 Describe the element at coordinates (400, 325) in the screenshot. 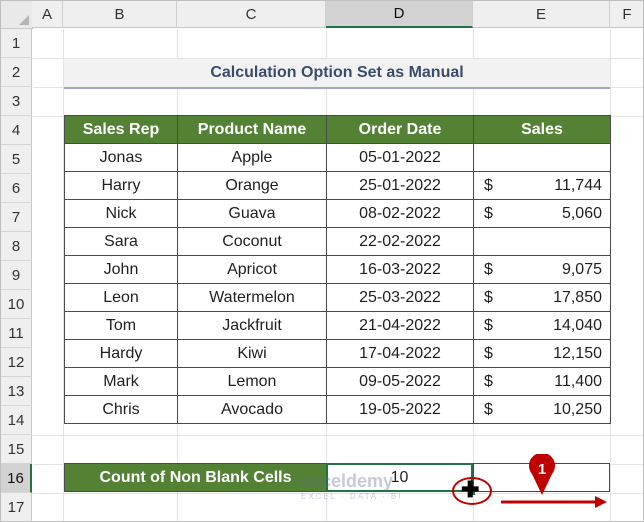

I see `cell-order-date: 21-04-2022` at that location.